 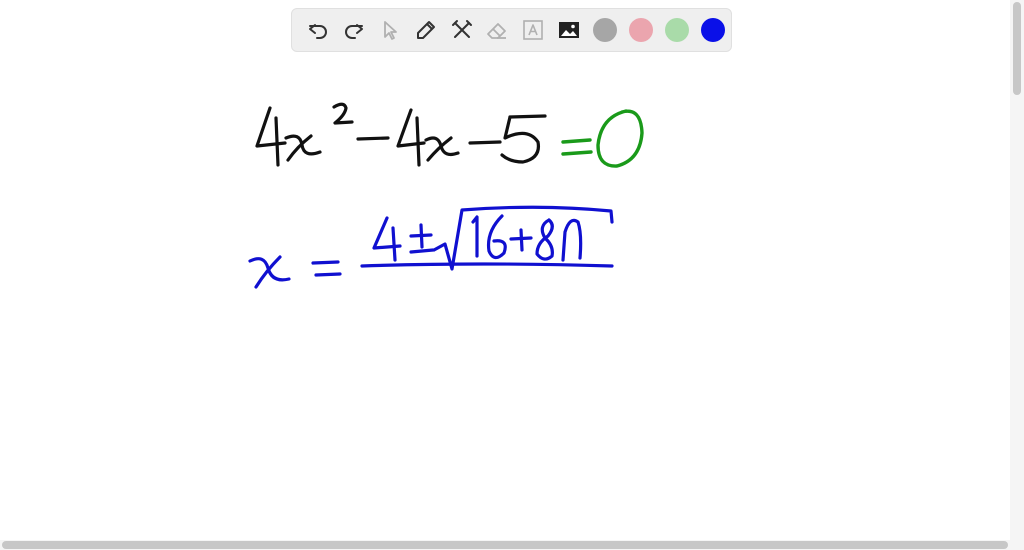 What do you see at coordinates (521, 240) in the screenshot?
I see `stroke-bplus2` at bounding box center [521, 240].